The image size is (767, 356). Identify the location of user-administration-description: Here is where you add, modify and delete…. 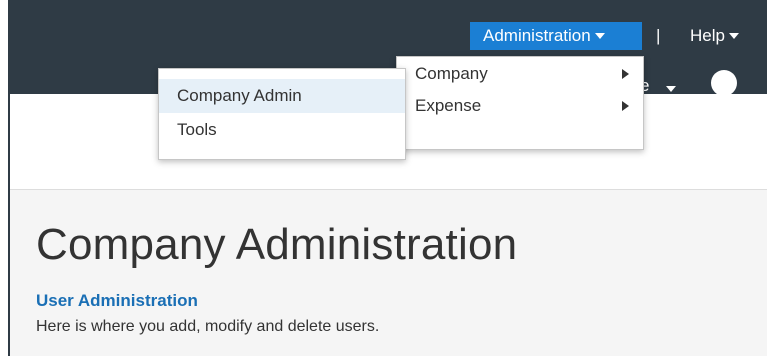
(208, 326).